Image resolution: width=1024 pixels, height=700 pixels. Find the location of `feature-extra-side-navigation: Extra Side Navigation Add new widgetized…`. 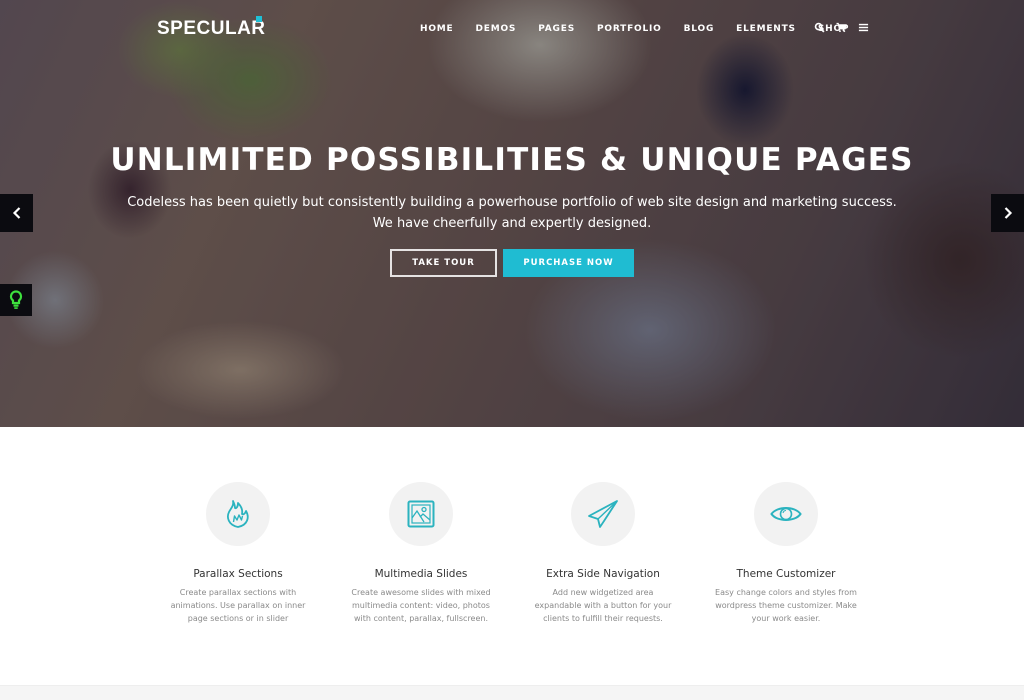

feature-extra-side-navigation: Extra Side Navigation Add new widgetized… is located at coordinates (603, 553).